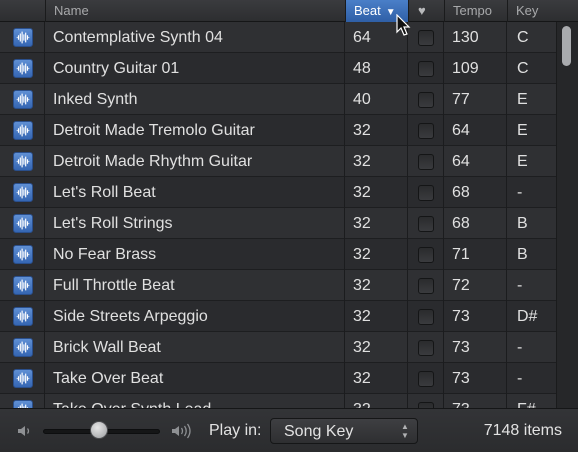  I want to click on table-row: Detroit Made Tremolo Guitar 32 64 E, so click(278, 130).